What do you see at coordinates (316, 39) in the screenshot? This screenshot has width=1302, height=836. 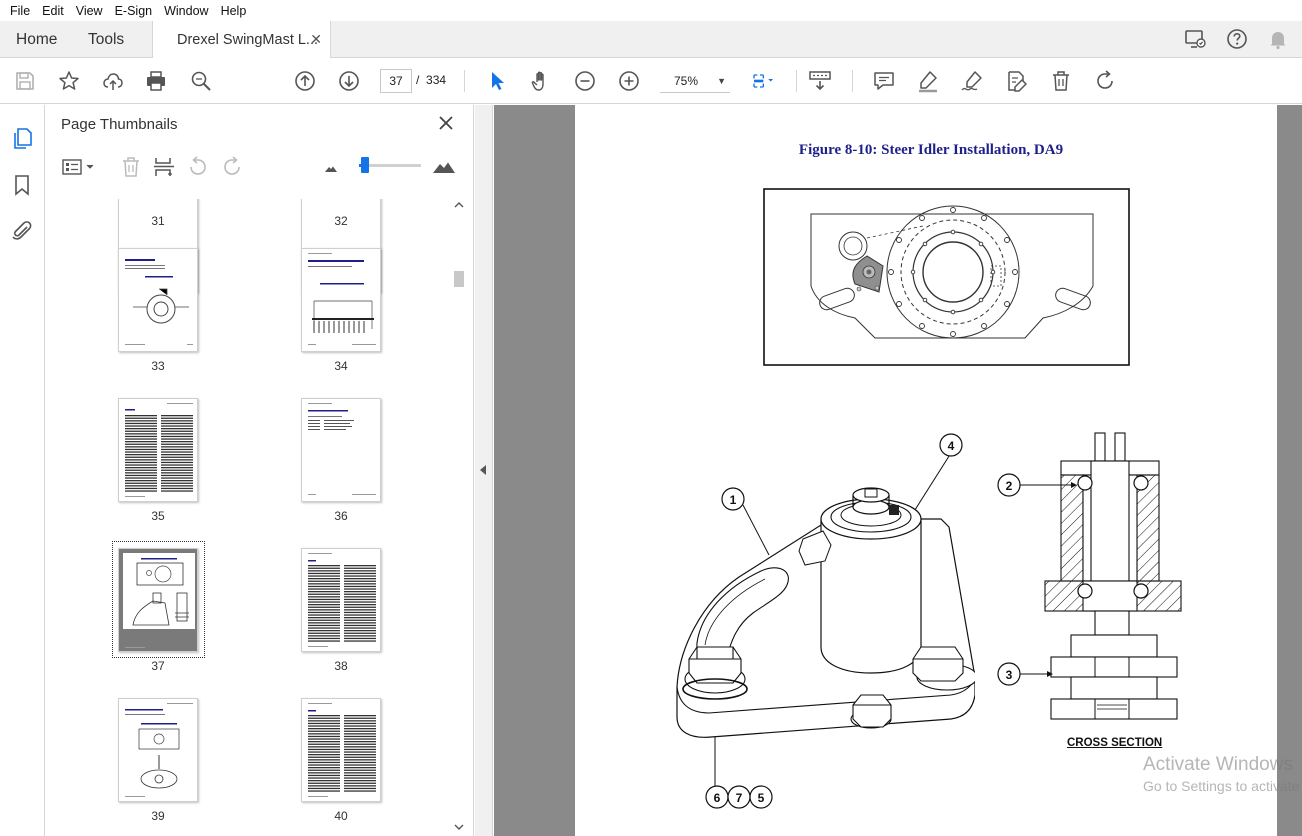 I see `close-tab-icon: ✕` at bounding box center [316, 39].